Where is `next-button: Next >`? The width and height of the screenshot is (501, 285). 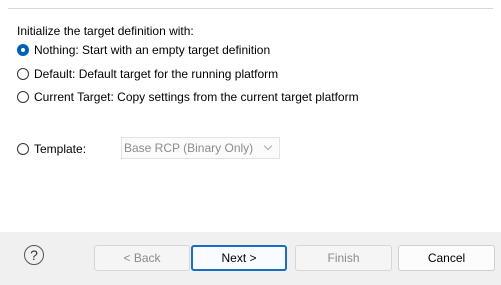 next-button: Next > is located at coordinates (239, 258).